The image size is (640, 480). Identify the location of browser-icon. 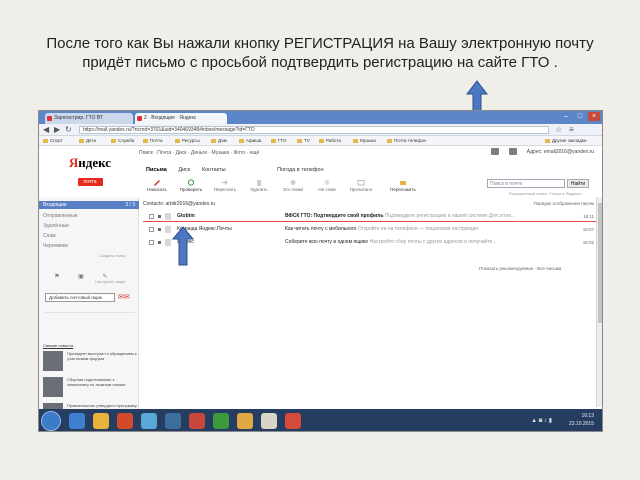
(293, 421).